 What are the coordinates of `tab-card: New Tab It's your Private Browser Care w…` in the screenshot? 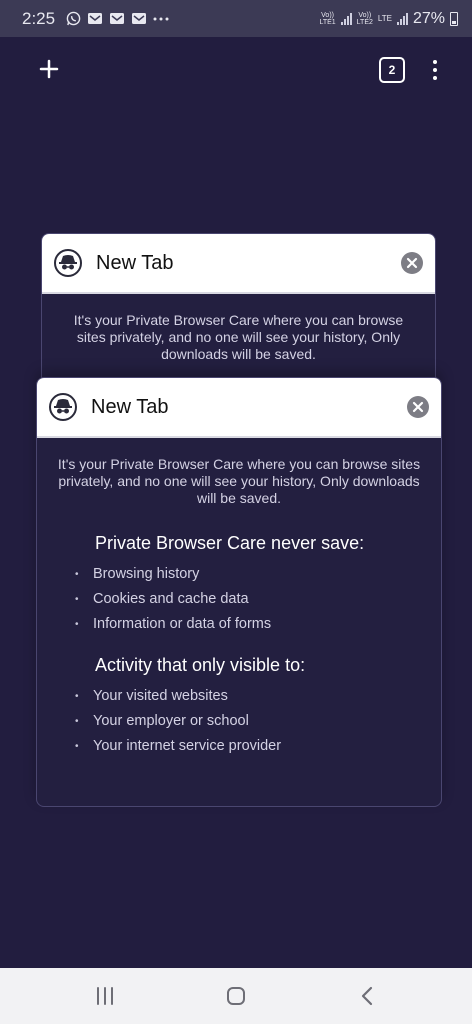 It's located at (238, 313).